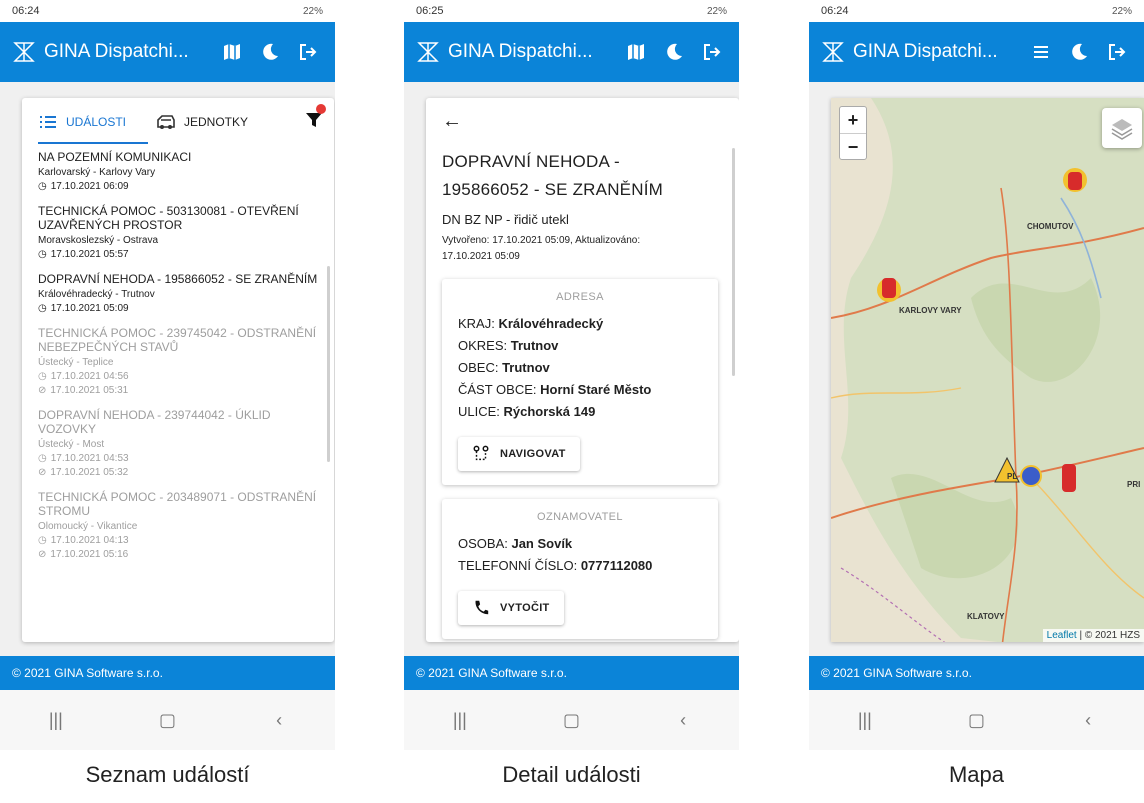  I want to click on layers-button, so click(1122, 128).